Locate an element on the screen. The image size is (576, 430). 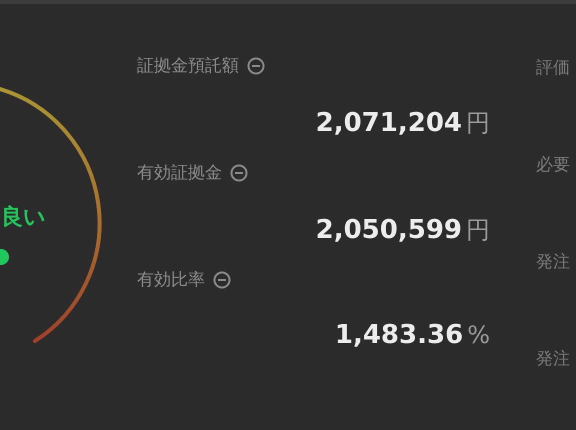
metric-label: 必要 is located at coordinates (553, 165).